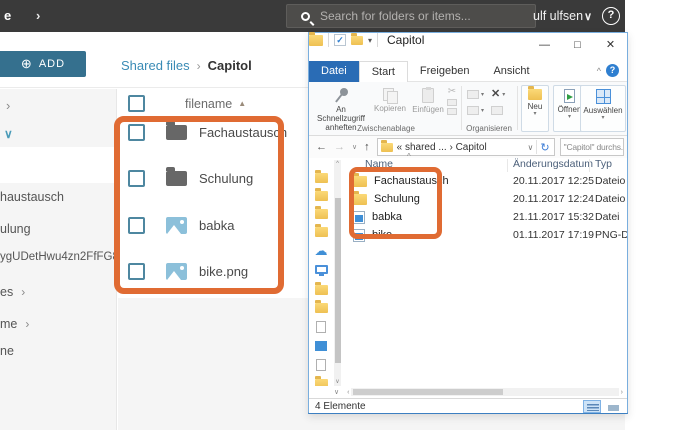  I want to click on delete-button: ✕ ▾, so click(498, 94).